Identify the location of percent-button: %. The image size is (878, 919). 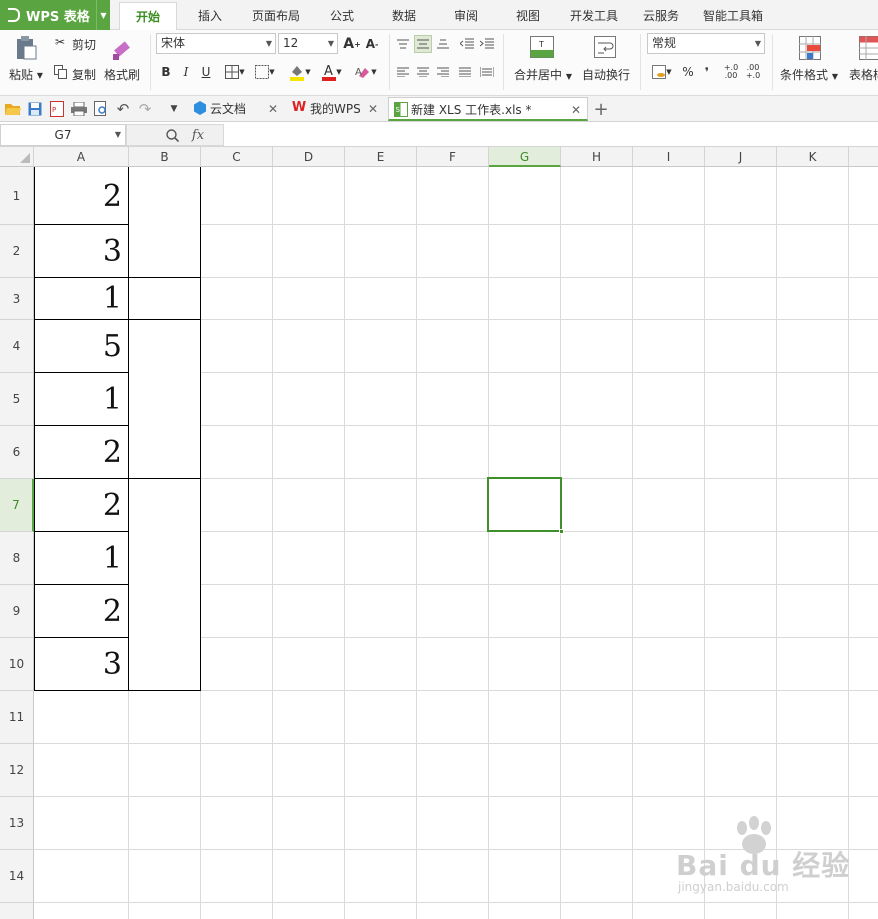
(688, 72).